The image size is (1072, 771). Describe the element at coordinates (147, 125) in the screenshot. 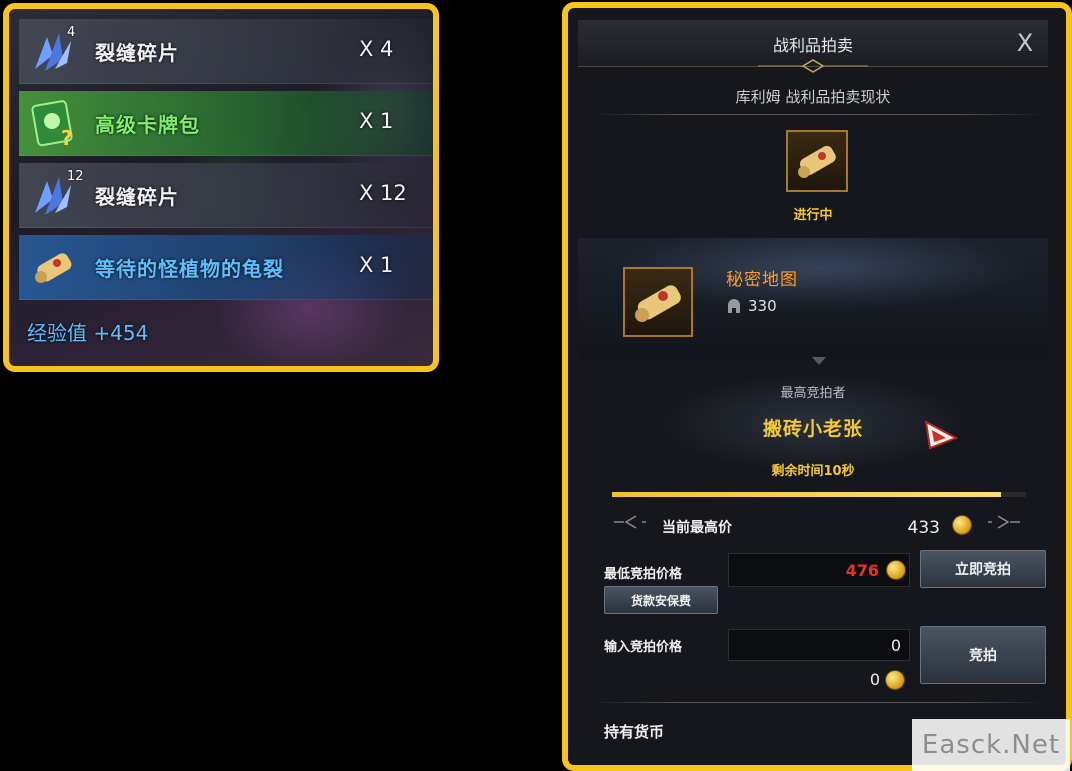

I see `item-name: 高级卡牌包` at that location.